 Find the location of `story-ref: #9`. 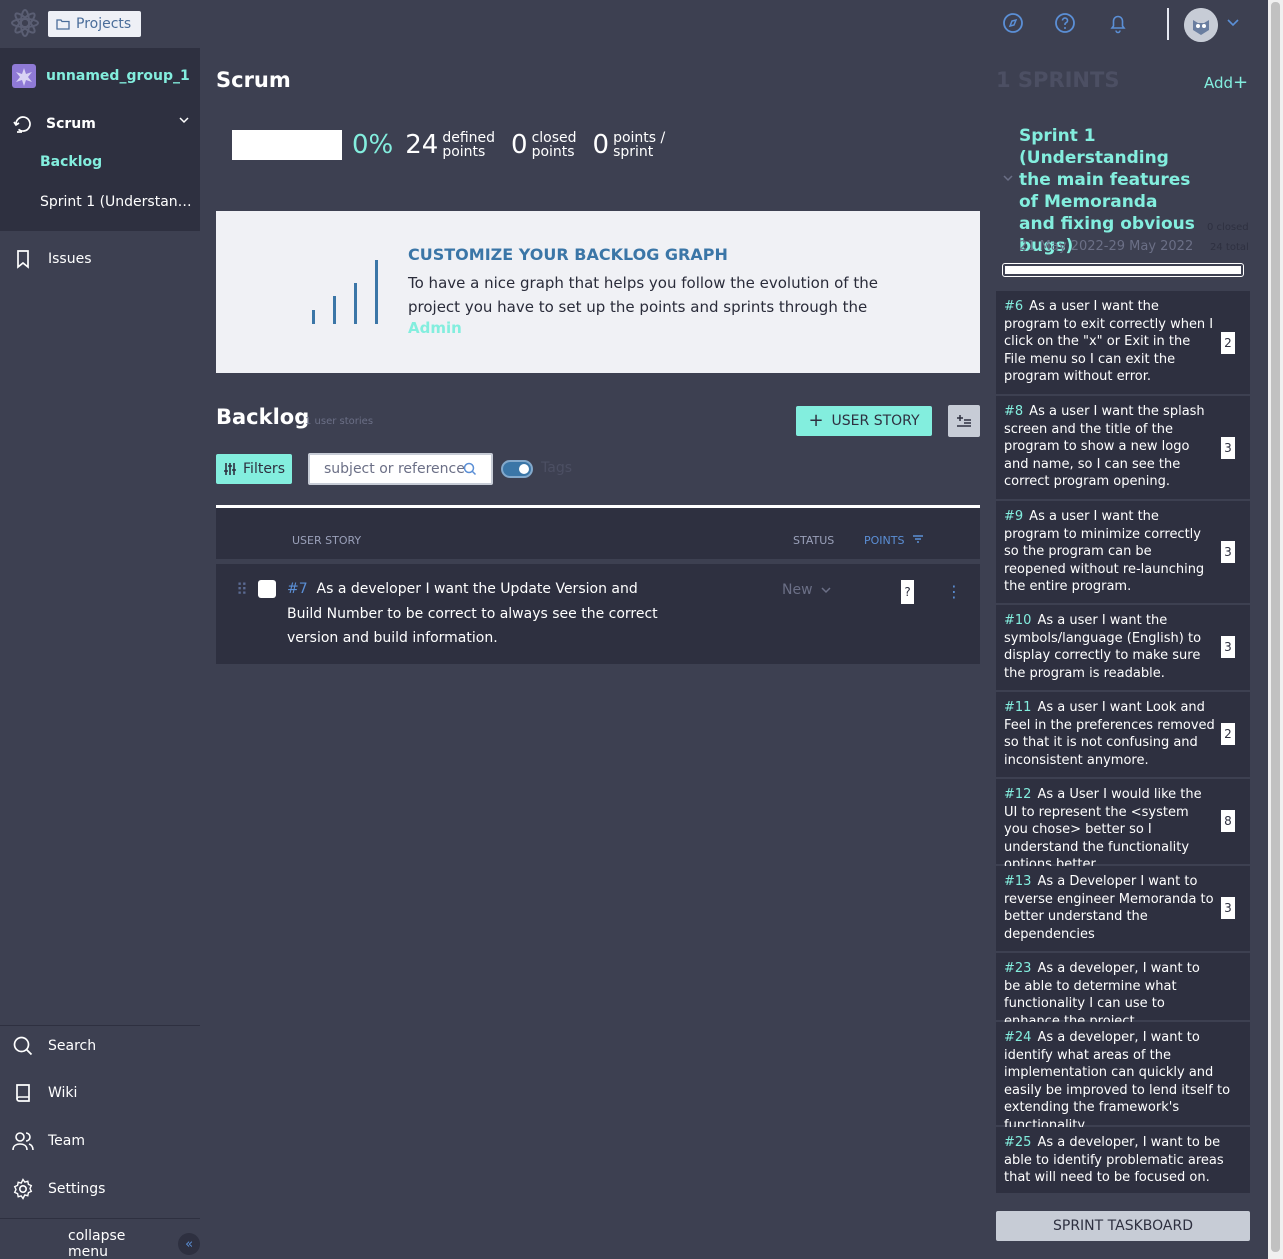

story-ref: #9 is located at coordinates (1013, 516).